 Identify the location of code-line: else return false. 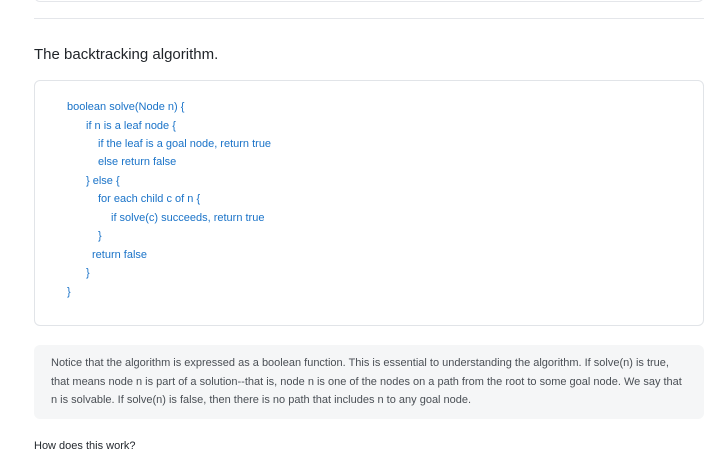
(137, 162).